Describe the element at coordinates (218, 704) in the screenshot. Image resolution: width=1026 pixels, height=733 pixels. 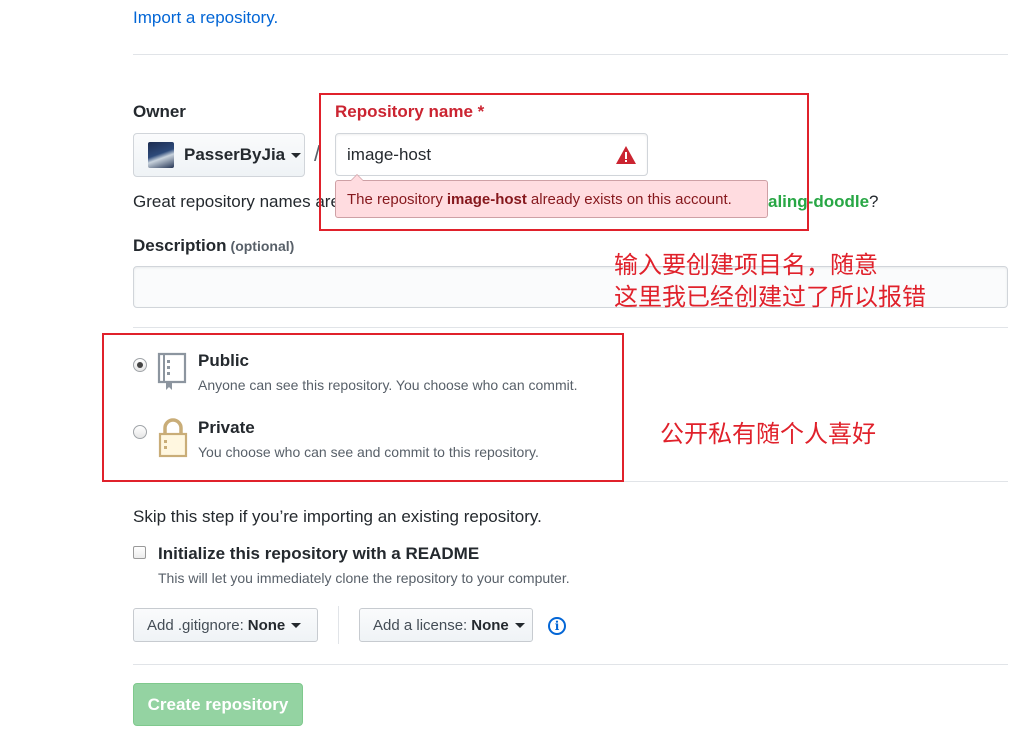
I see `create-repository-button: Create repository` at that location.